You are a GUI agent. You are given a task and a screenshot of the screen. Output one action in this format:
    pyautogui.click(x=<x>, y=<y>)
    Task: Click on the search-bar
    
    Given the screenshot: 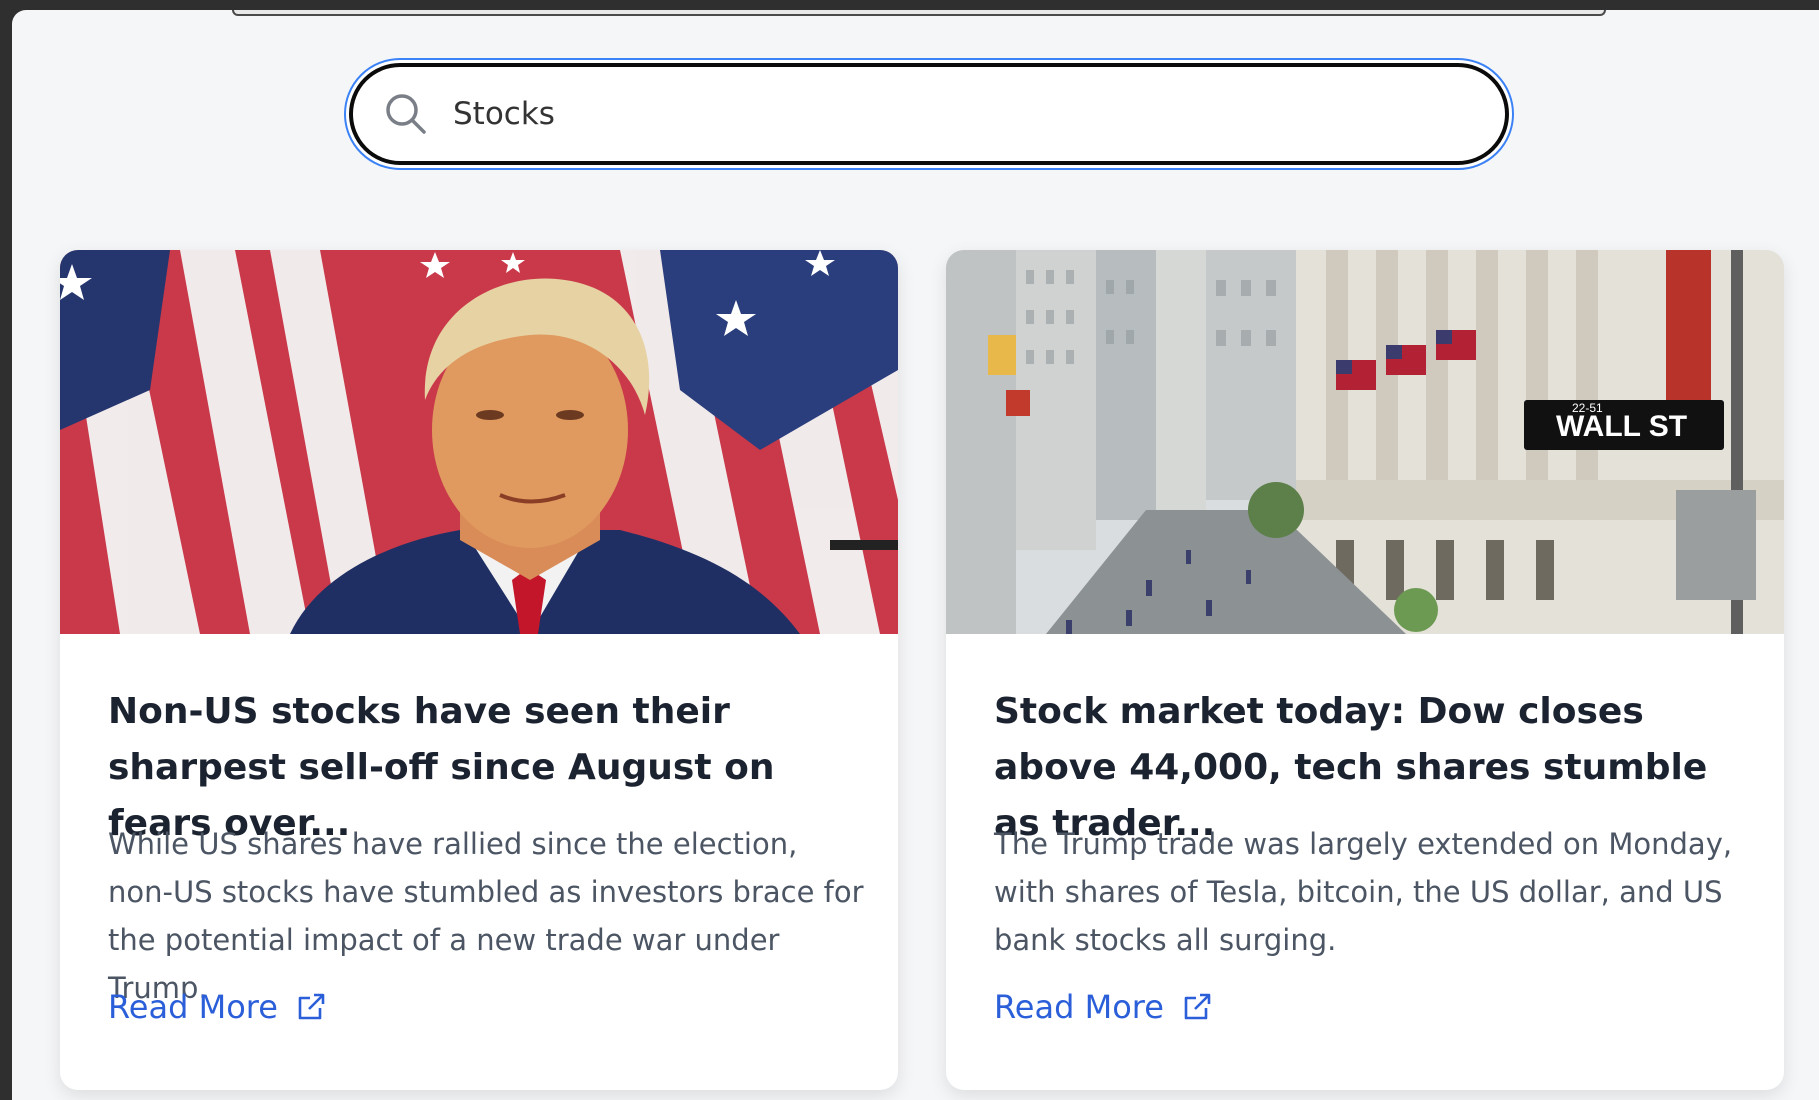 What is the action you would take?
    pyautogui.click(x=929, y=114)
    